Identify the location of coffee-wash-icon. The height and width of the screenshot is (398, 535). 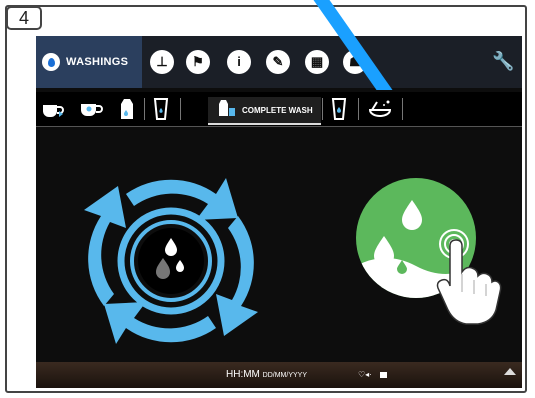
(54, 109).